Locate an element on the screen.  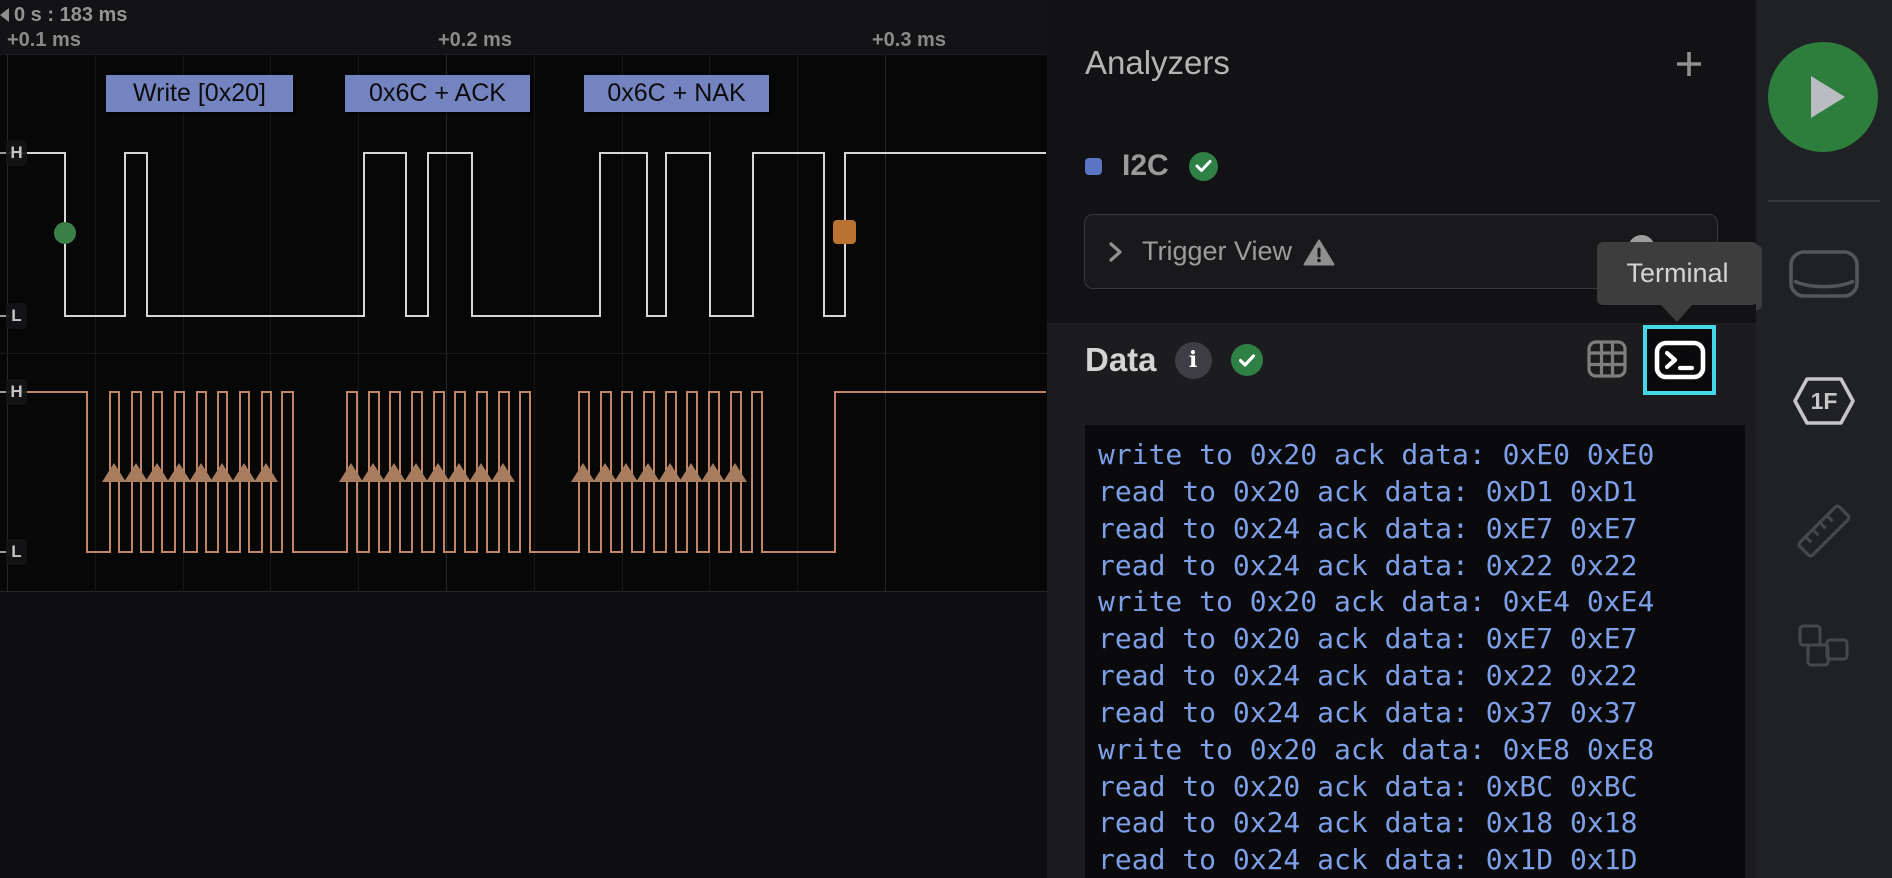
protocol-annotation: 0x6C + ACK is located at coordinates (437, 93).